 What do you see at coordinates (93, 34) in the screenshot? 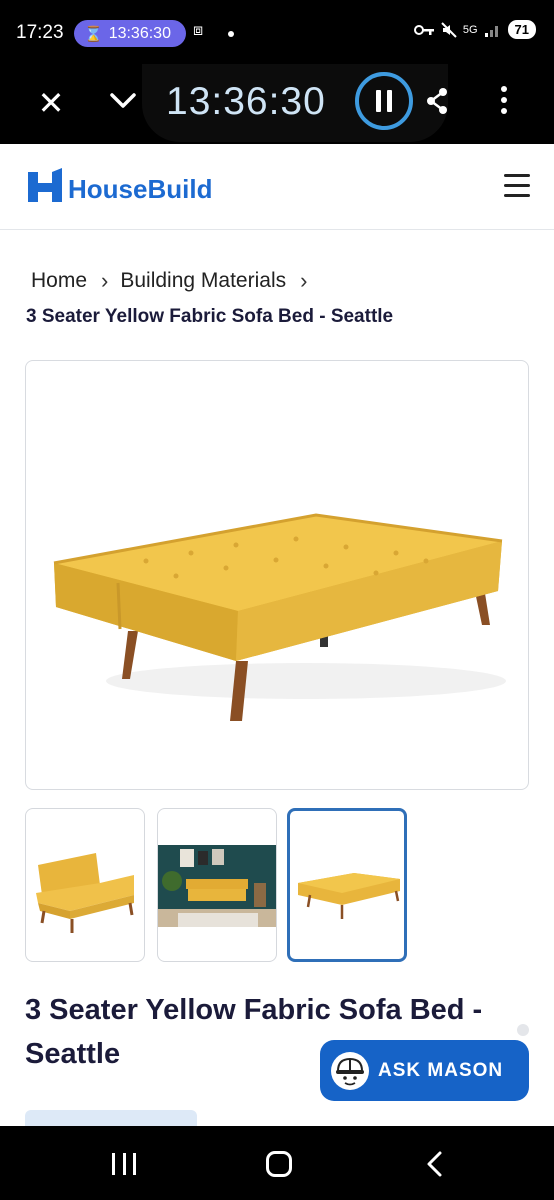
I see `hourglass-icon: ⌛` at bounding box center [93, 34].